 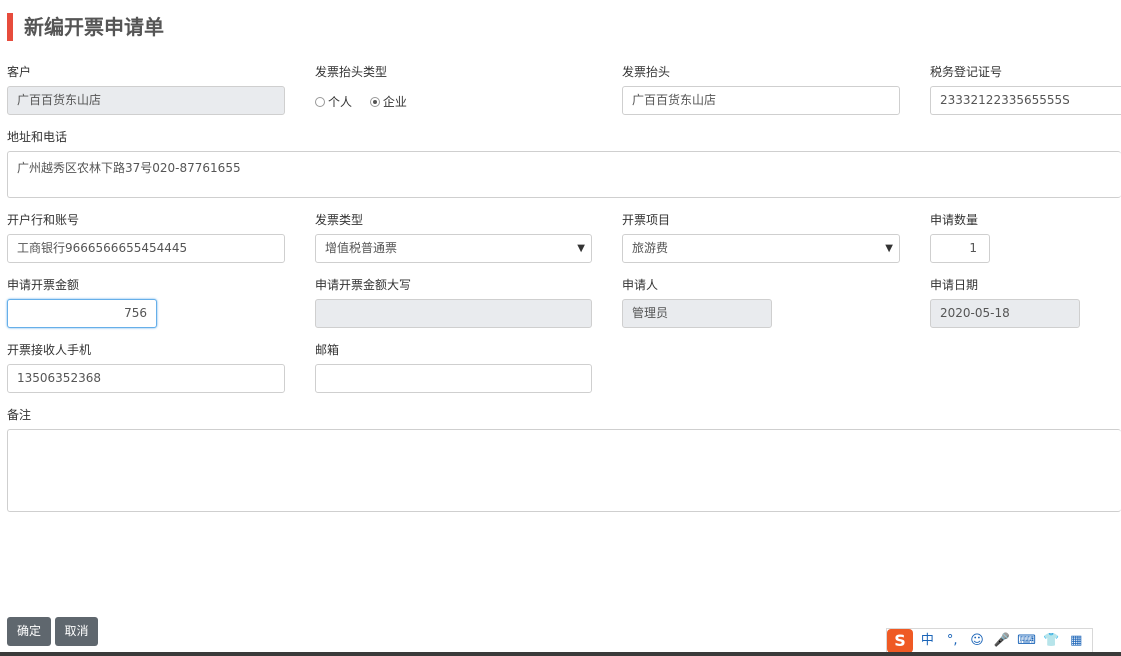 I want to click on remark-textarea, so click(x=564, y=470).